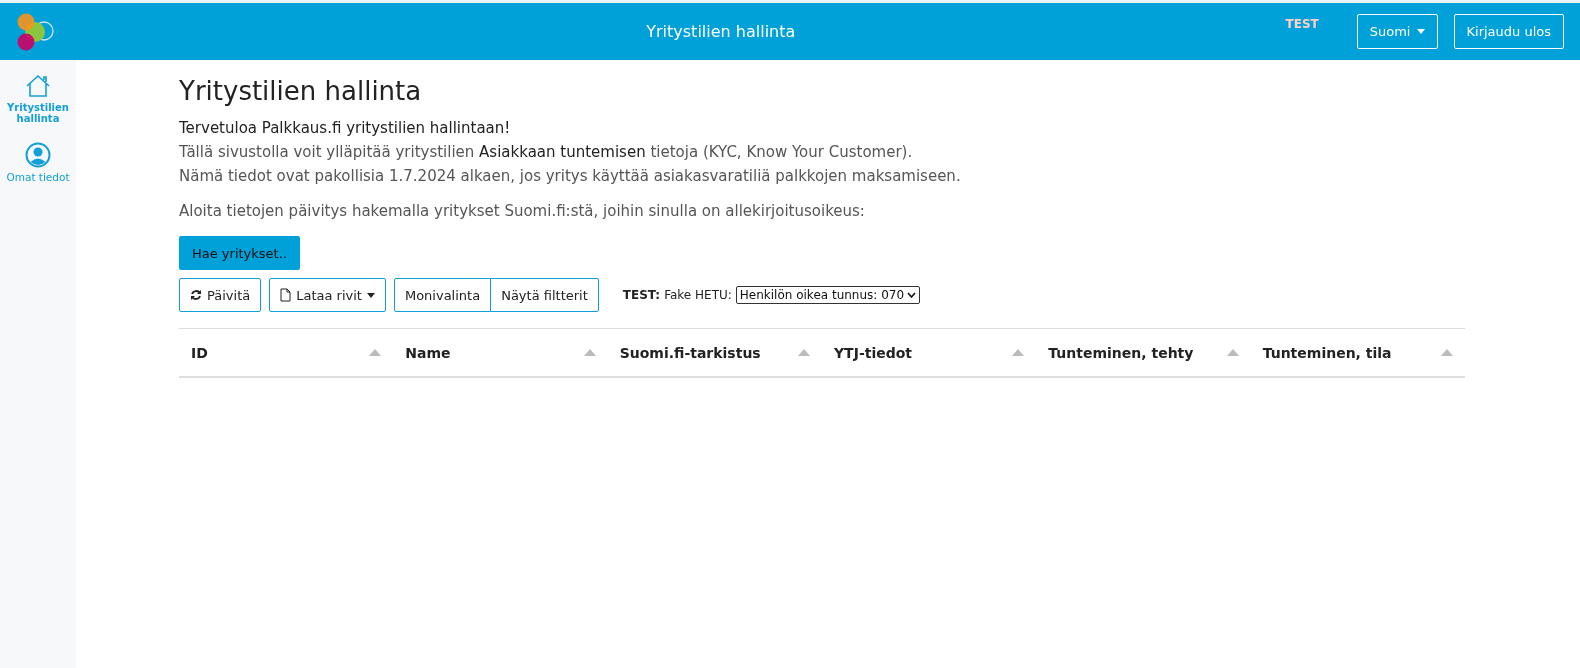 Image resolution: width=1580 pixels, height=668 pixels. What do you see at coordinates (38, 86) in the screenshot?
I see `home-icon` at bounding box center [38, 86].